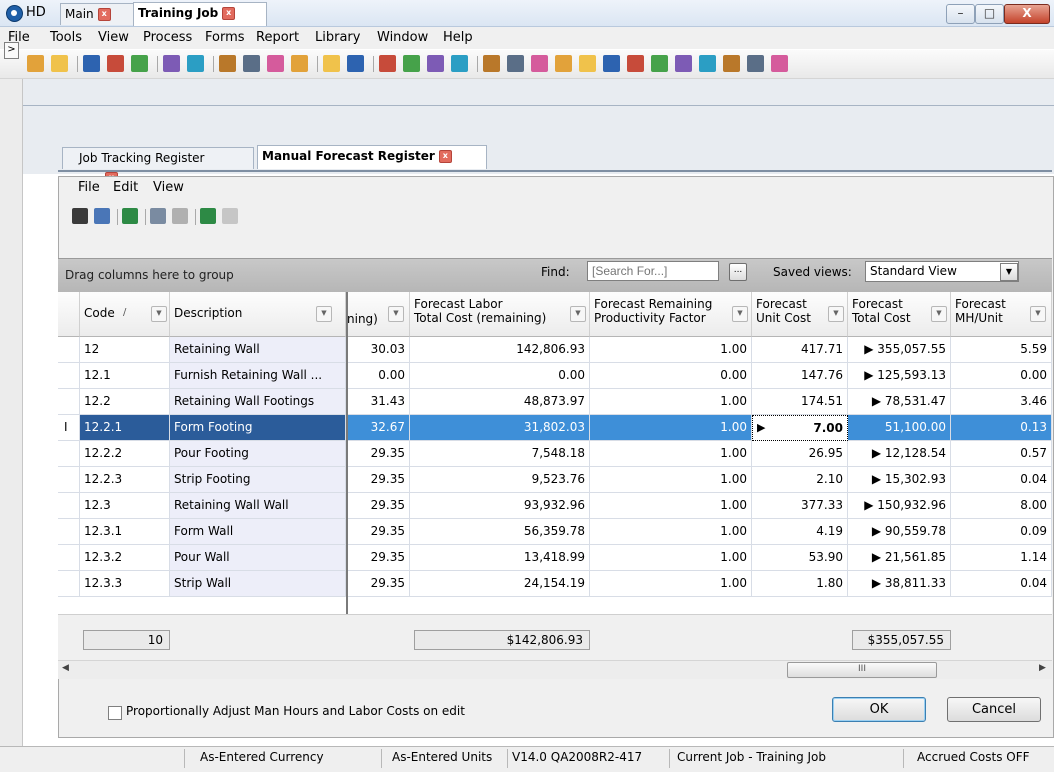 Image resolution: width=1054 pixels, height=772 pixels. Describe the element at coordinates (435, 63) in the screenshot. I see `approve-icon` at that location.